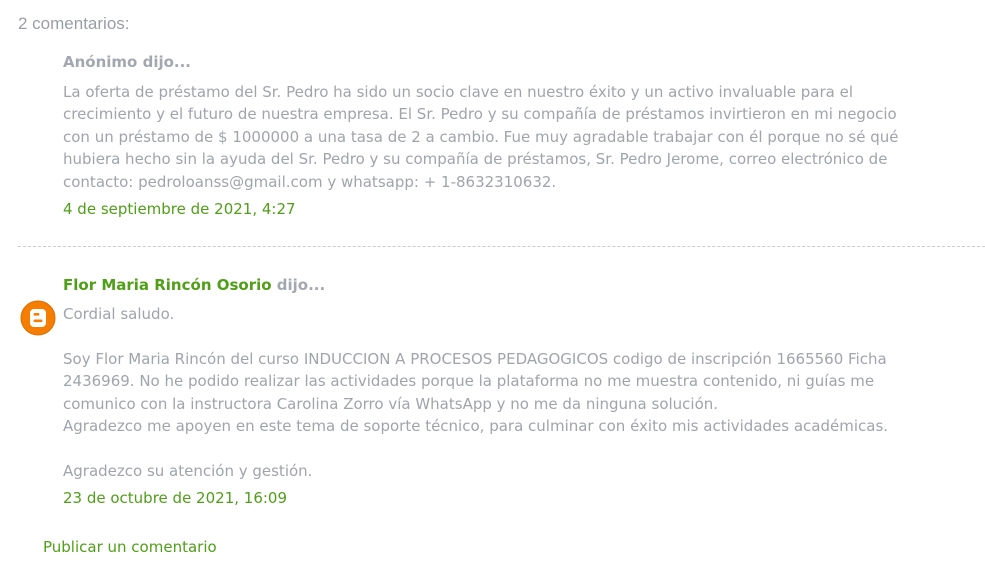  Describe the element at coordinates (501, 246) in the screenshot. I see `comment-divider` at that location.